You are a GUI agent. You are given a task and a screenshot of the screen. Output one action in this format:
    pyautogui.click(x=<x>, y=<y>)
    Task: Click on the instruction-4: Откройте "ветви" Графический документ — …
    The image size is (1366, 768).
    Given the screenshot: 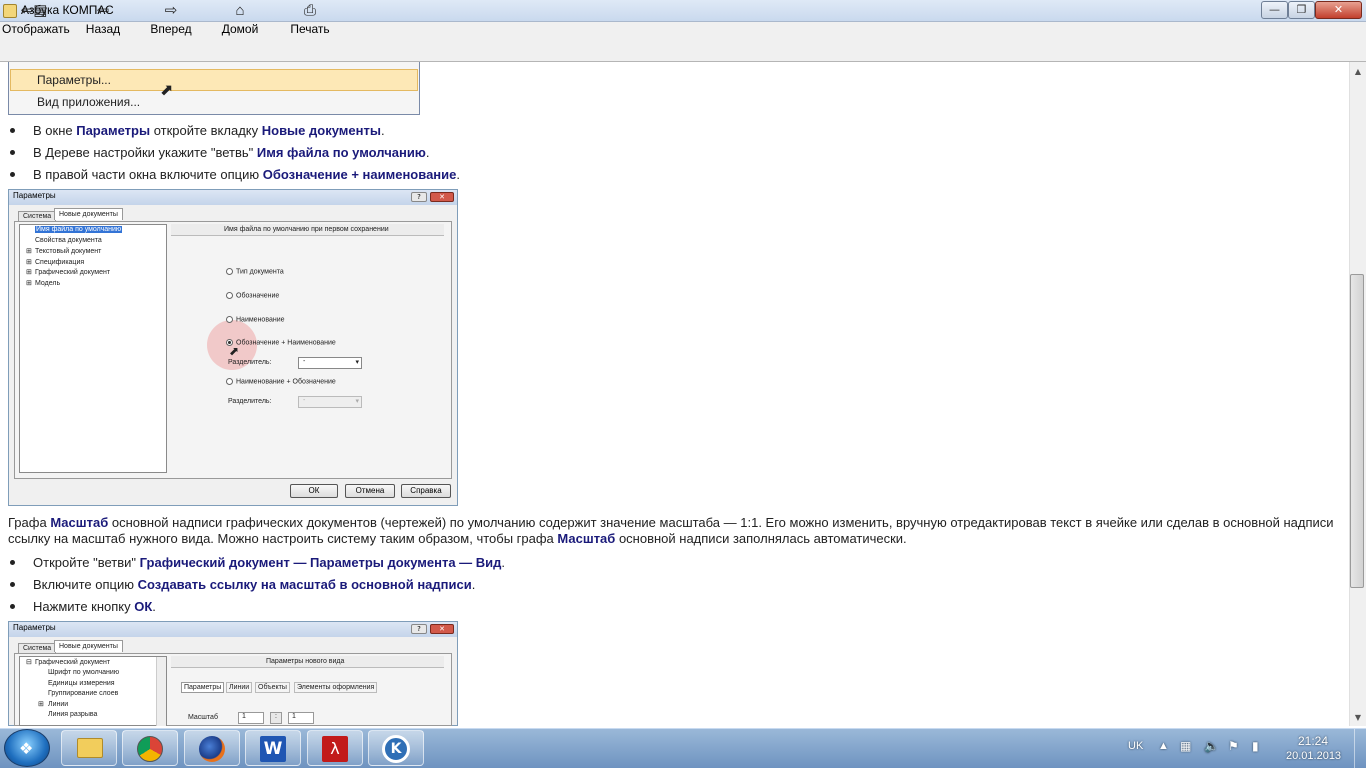 What is the action you would take?
    pyautogui.click(x=269, y=562)
    